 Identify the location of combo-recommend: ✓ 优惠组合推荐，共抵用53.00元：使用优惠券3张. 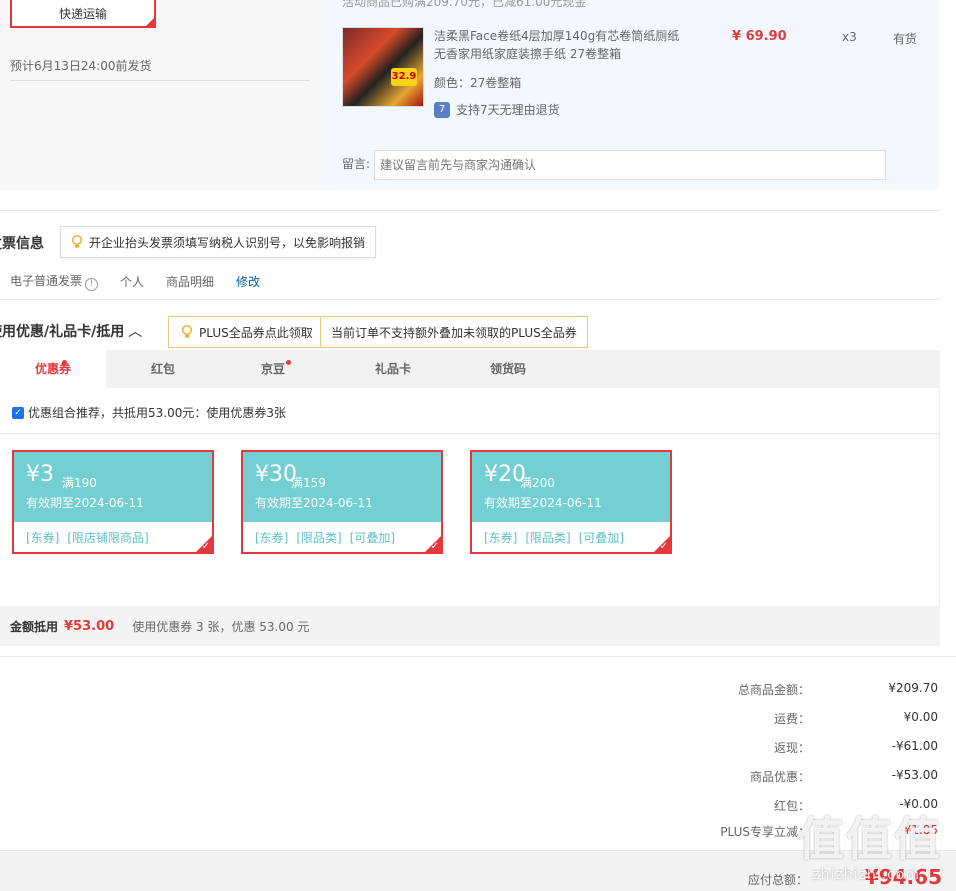
(149, 412).